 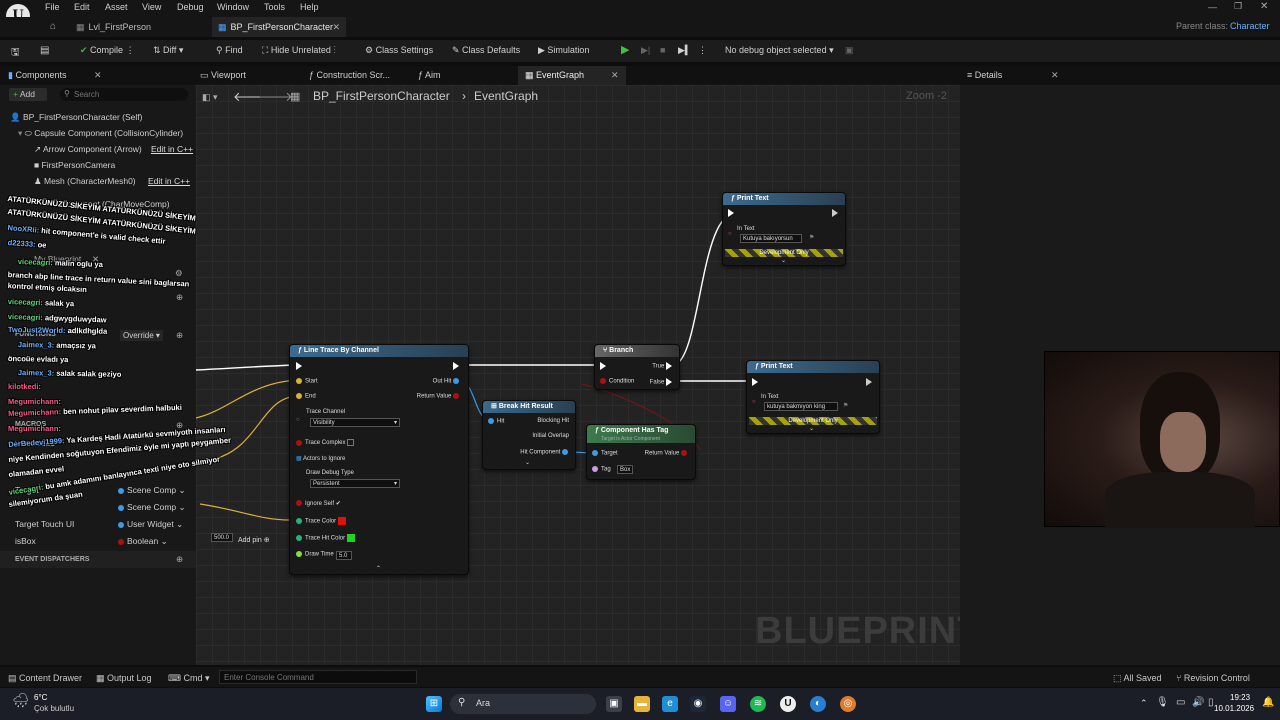 I want to click on tab-aim: ƒ Aim, so click(x=429, y=75).